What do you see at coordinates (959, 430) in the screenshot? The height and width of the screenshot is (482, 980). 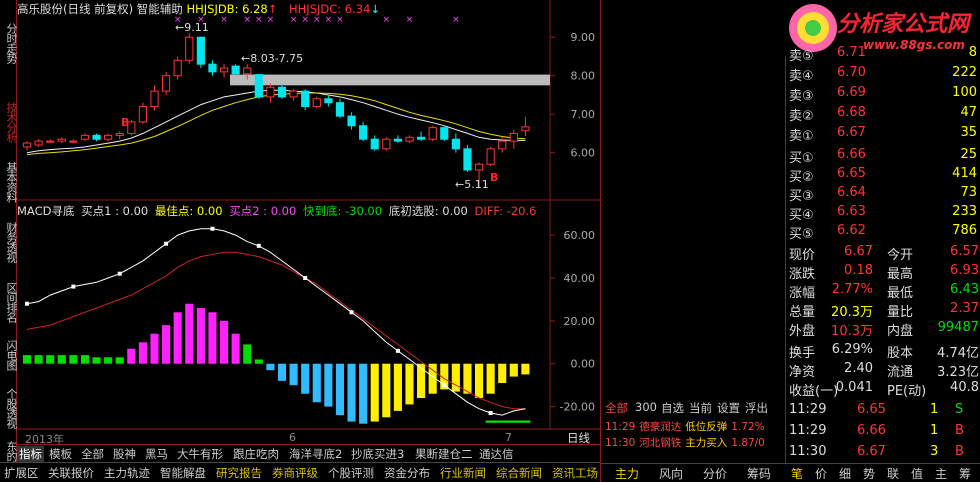 I see `tick-side: B` at bounding box center [959, 430].